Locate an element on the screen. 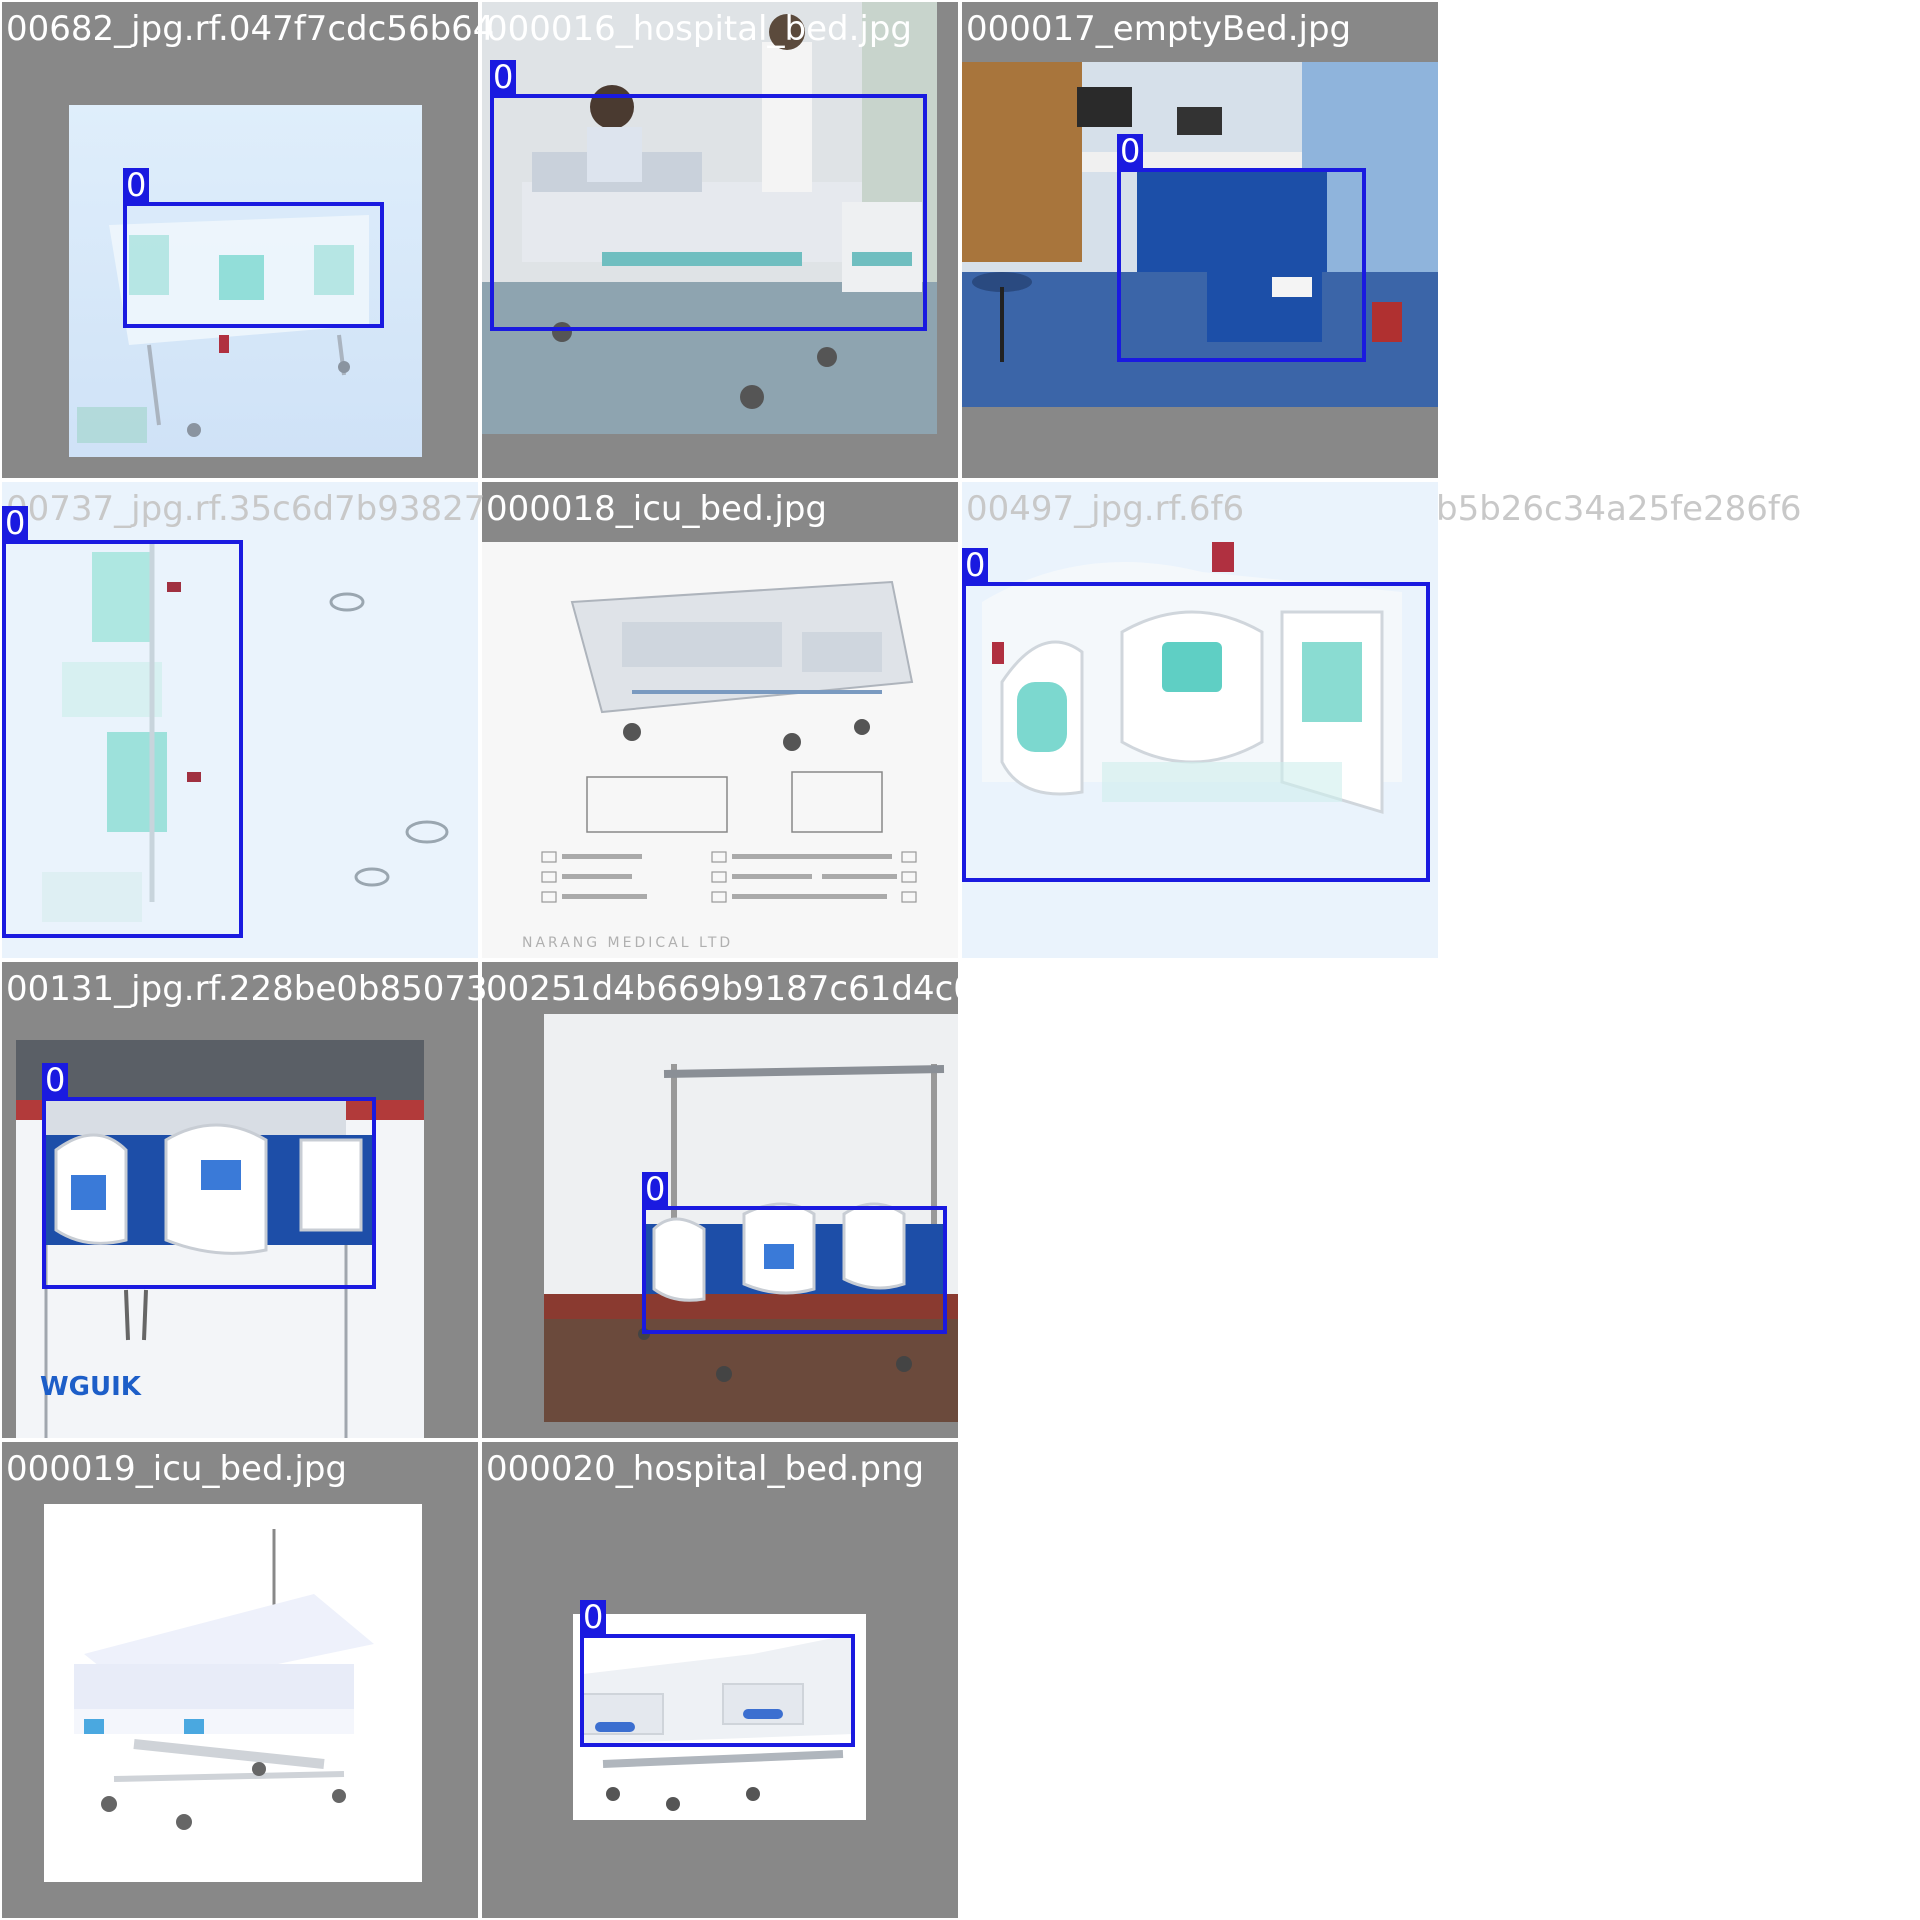 This screenshot has width=1920, height=1920. image-filename: 00497_jpg.rf.6f6 b5b26c34a25fe286f6 is located at coordinates (1384, 509).